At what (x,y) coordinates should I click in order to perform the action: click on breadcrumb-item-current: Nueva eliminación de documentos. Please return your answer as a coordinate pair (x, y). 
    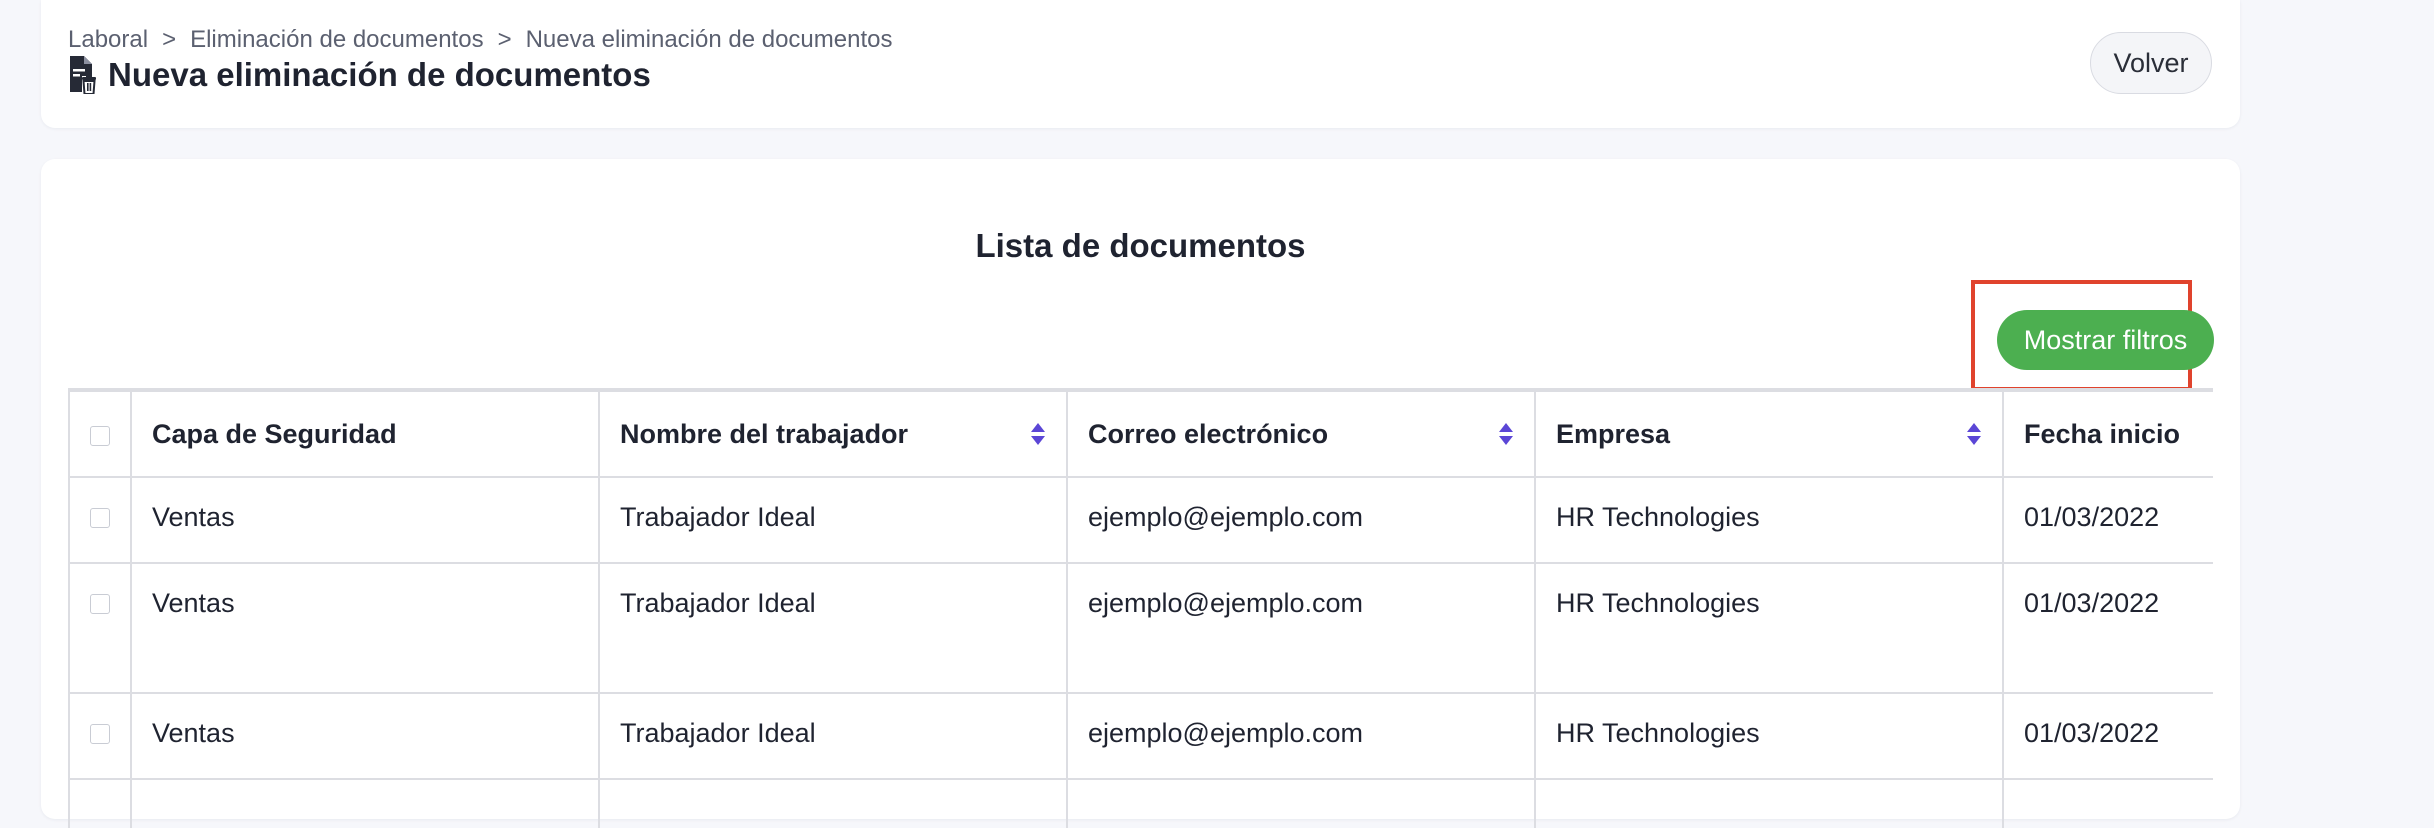
    Looking at the image, I should click on (709, 39).